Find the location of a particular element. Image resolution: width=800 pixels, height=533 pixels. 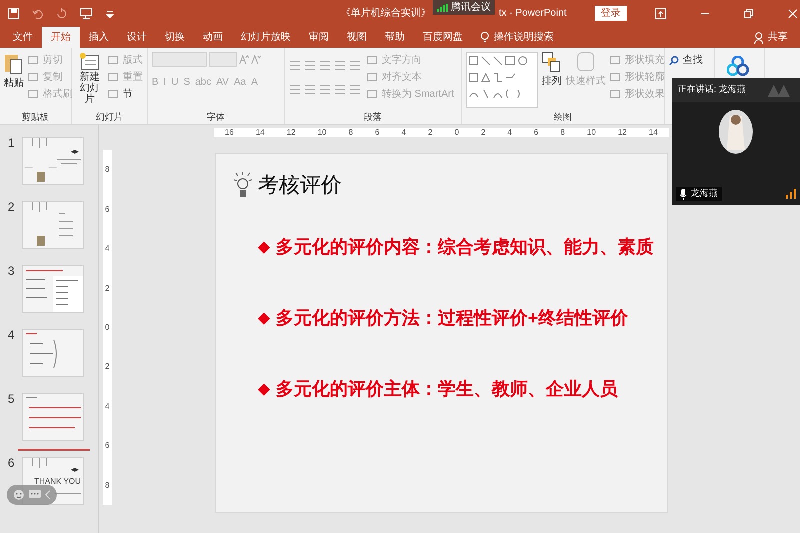

microphone-icon is located at coordinates (683, 194).